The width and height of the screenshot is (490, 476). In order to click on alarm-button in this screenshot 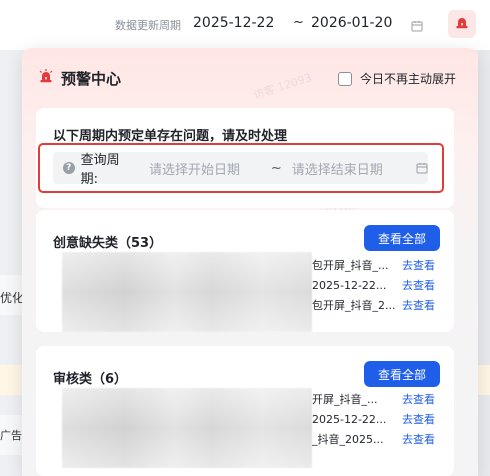, I will do `click(462, 24)`.